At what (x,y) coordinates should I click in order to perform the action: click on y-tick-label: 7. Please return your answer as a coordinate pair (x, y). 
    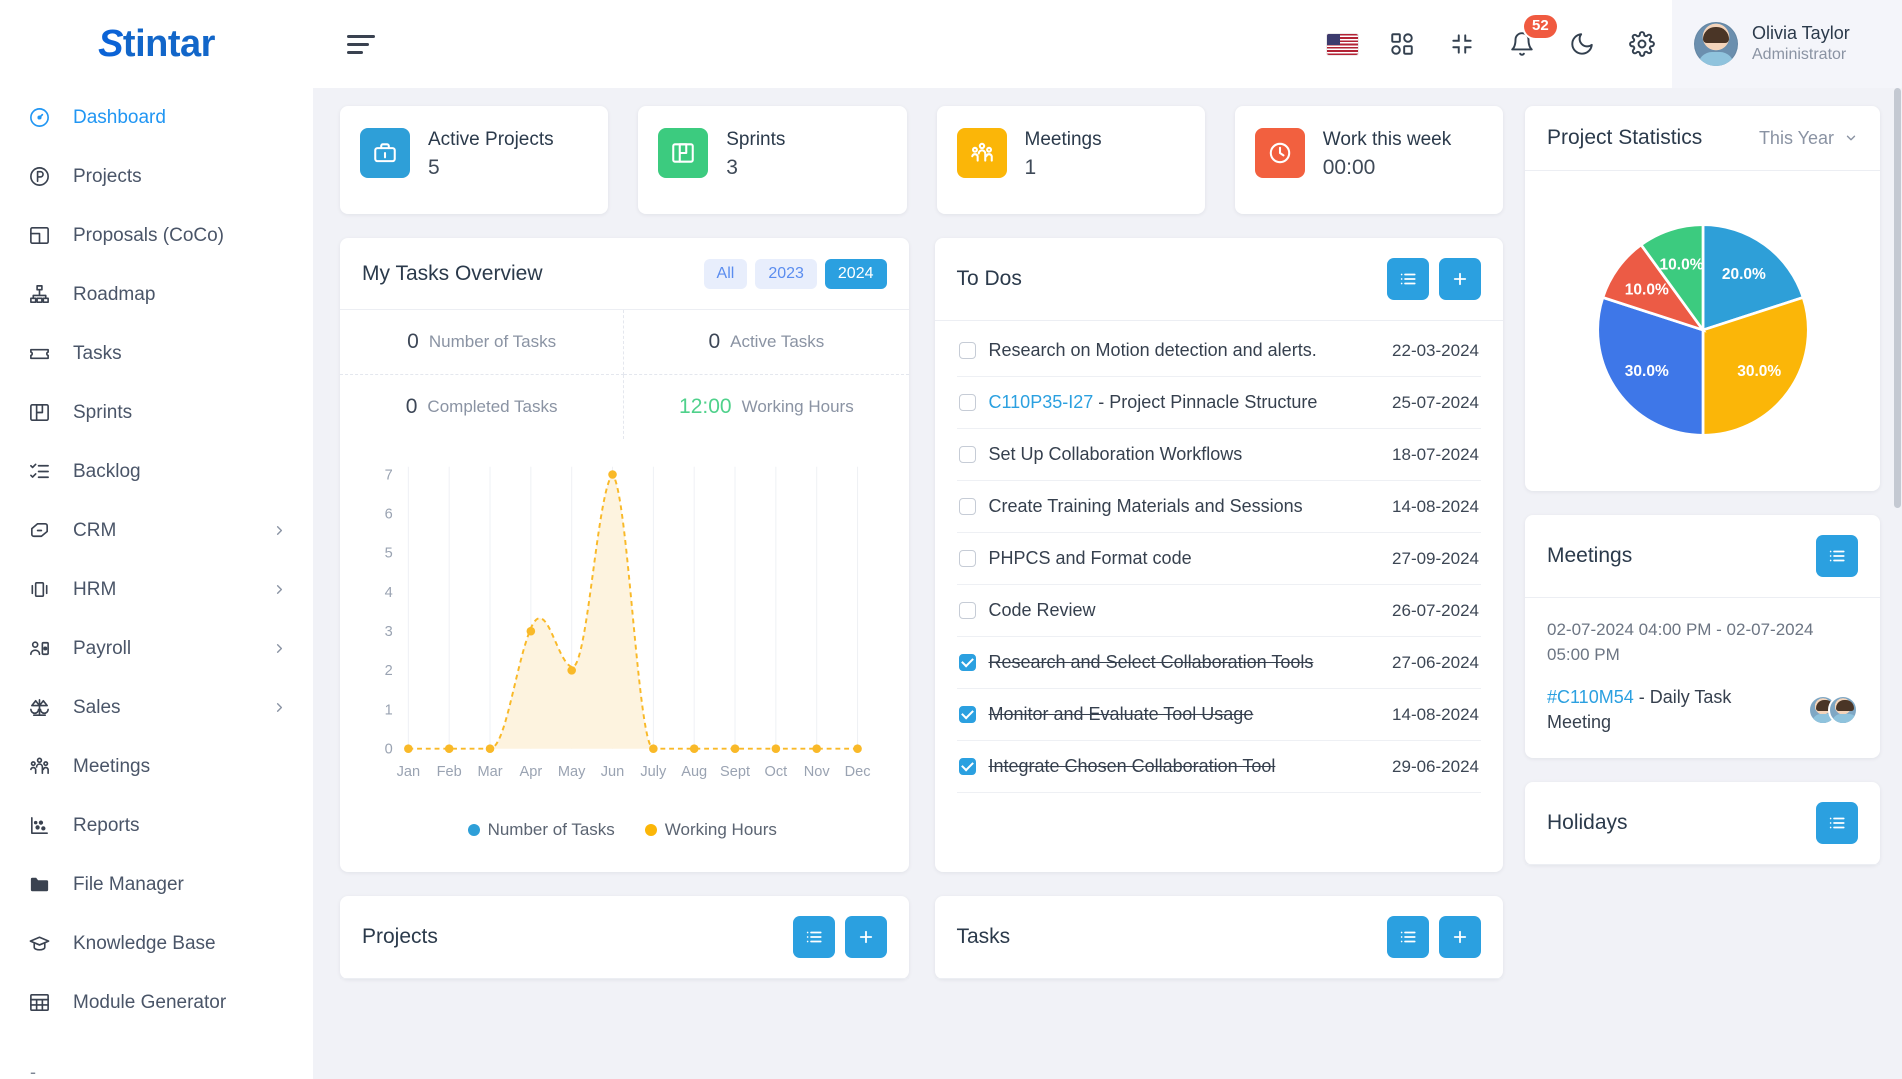
    Looking at the image, I should click on (389, 475).